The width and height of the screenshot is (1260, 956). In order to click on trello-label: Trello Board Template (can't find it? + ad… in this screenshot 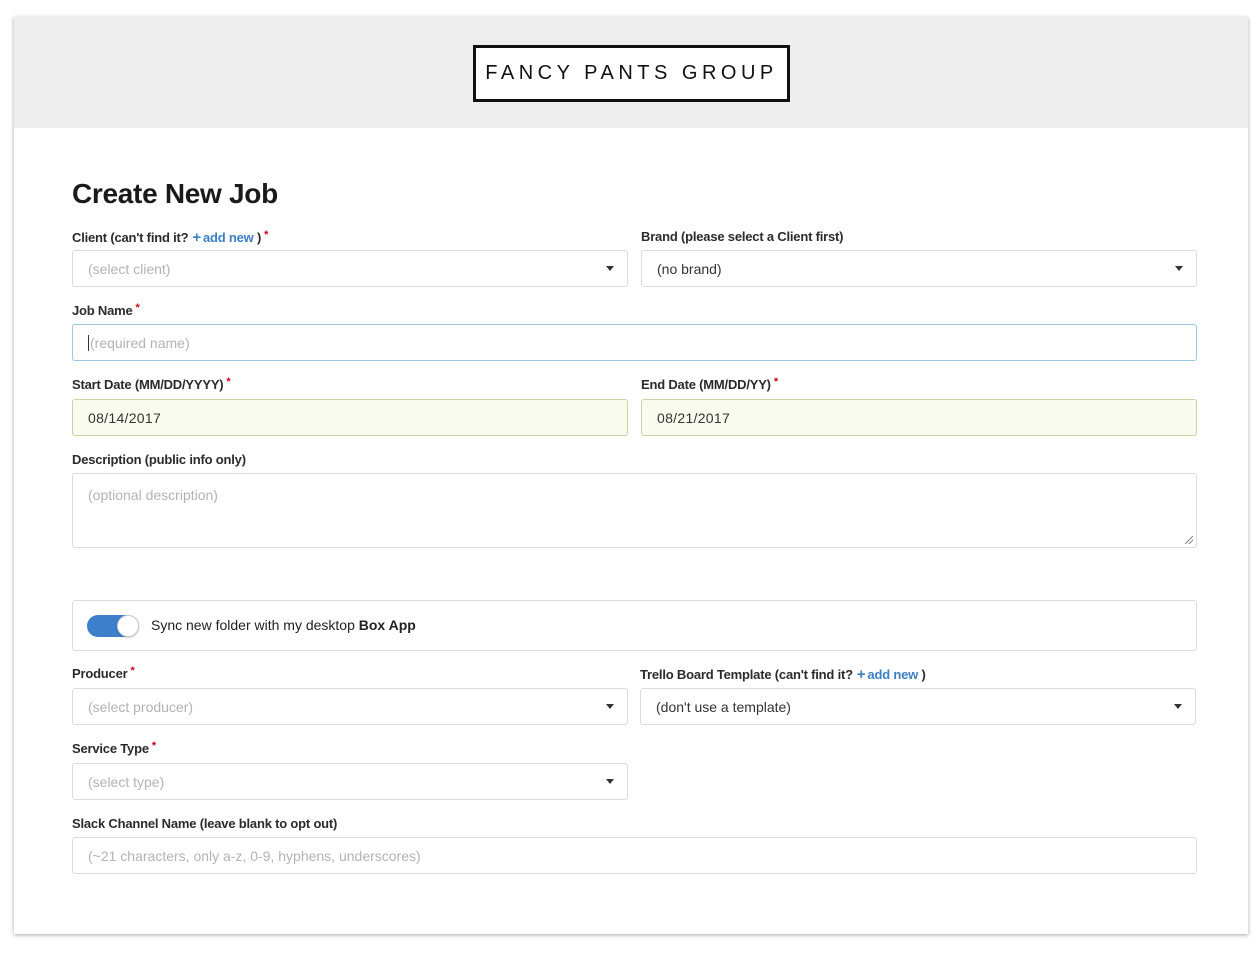, I will do `click(783, 674)`.